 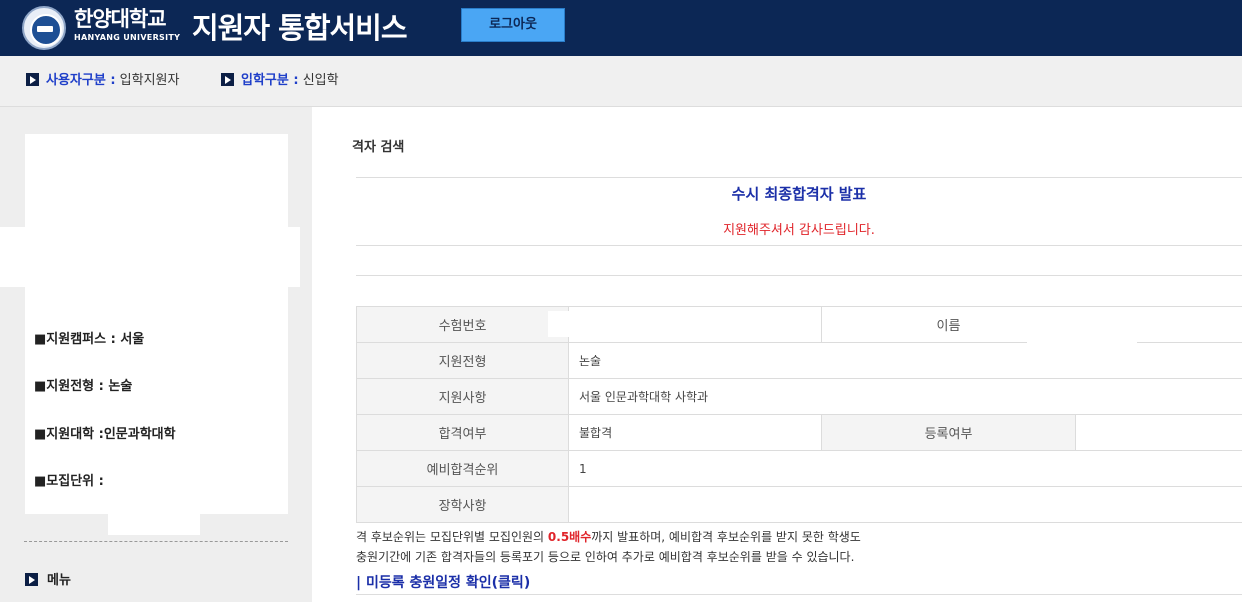 I want to click on service-title: 지원자 통합서비스, so click(x=300, y=28).